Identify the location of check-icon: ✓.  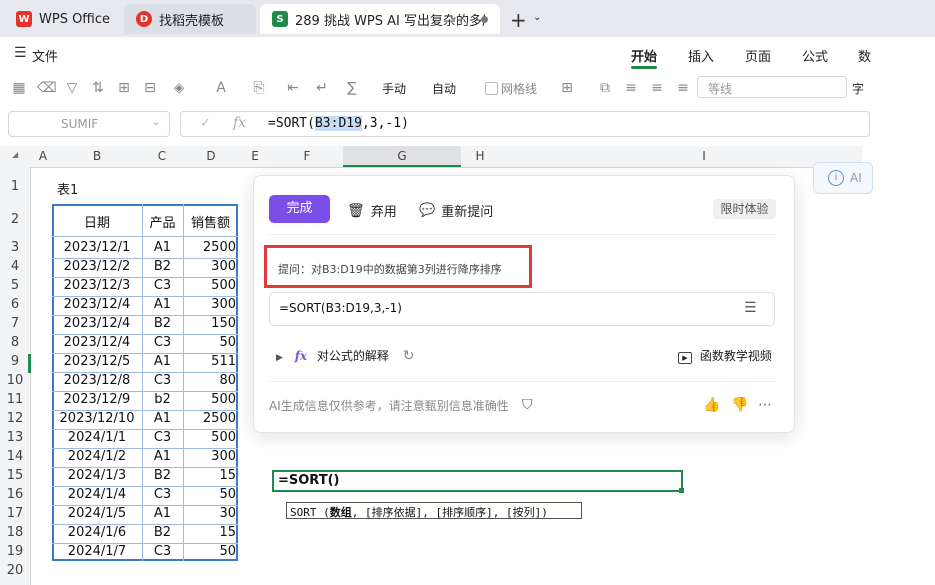
(205, 123).